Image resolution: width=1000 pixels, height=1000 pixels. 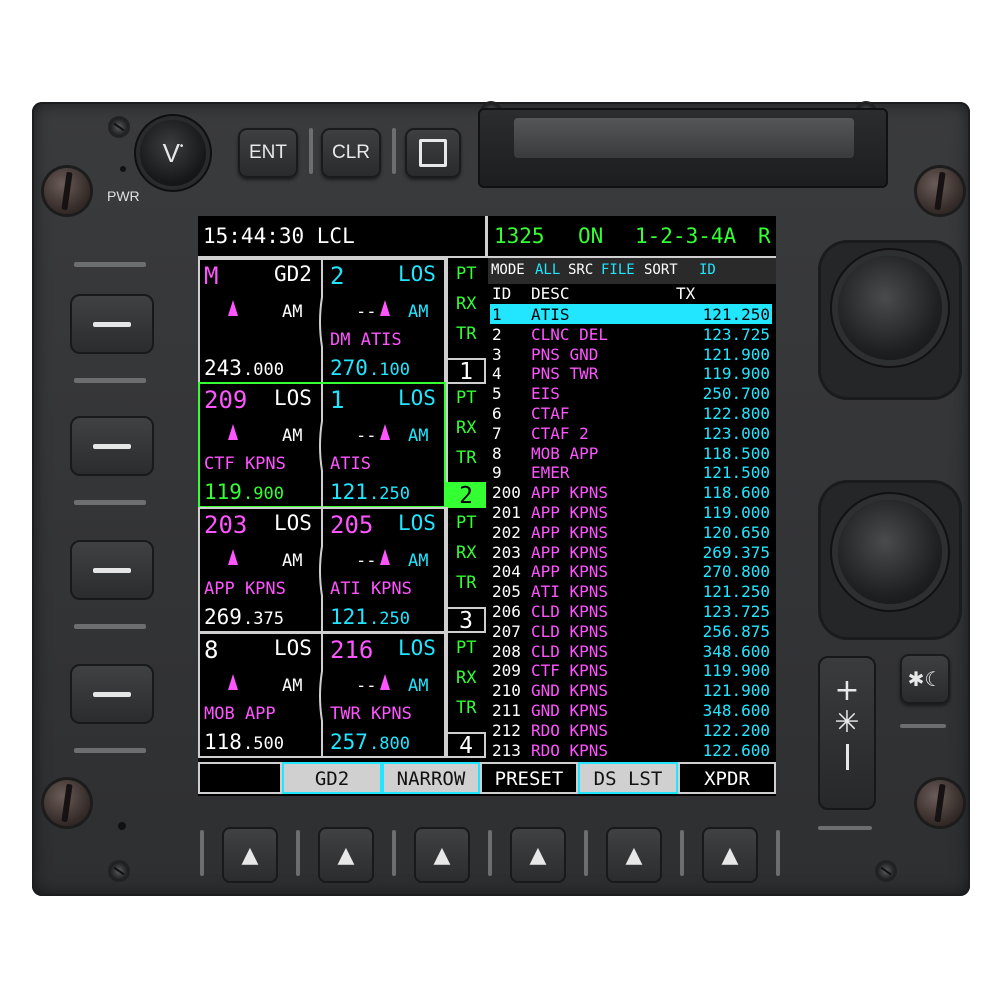 I want to click on preset-id: 7, so click(x=497, y=433).